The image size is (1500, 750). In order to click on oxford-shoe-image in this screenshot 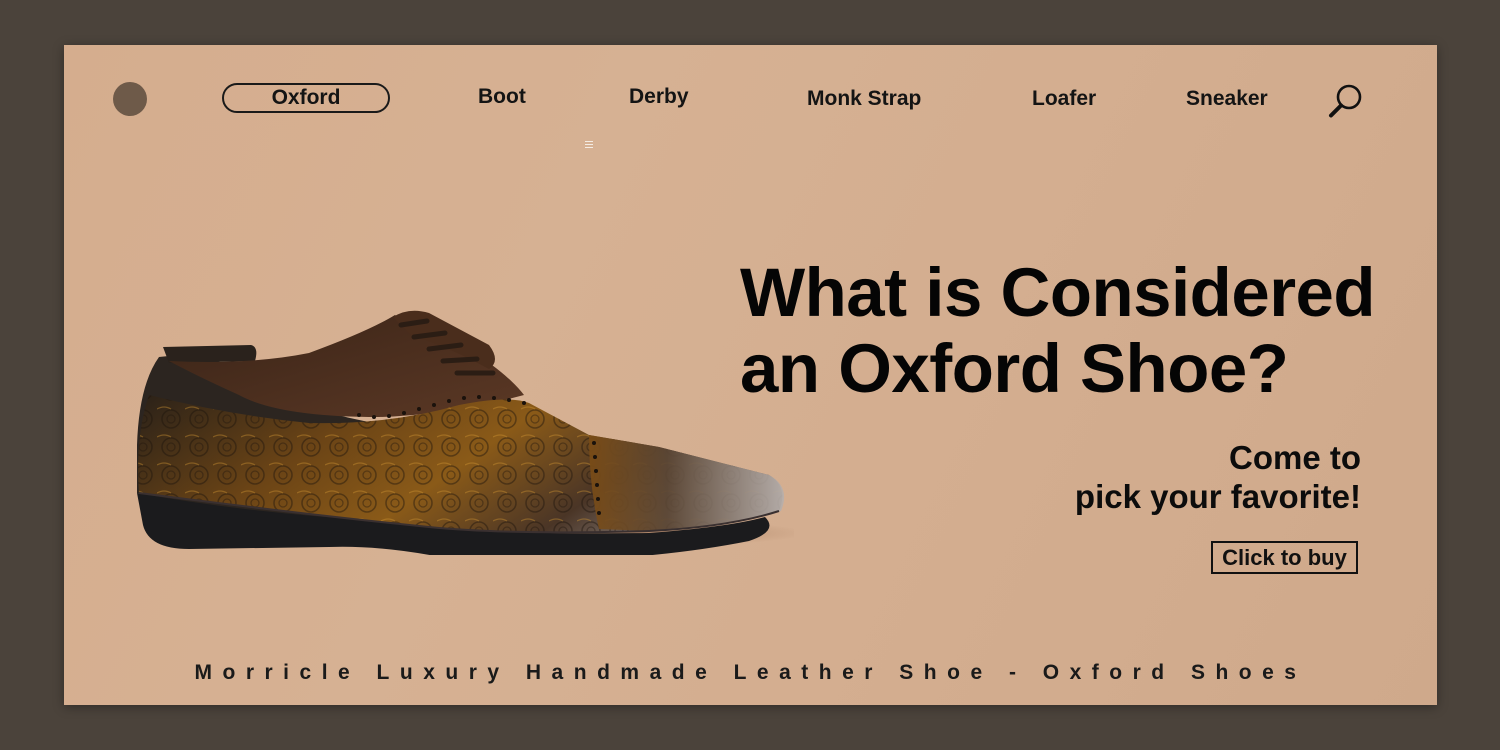, I will do `click(465, 432)`.